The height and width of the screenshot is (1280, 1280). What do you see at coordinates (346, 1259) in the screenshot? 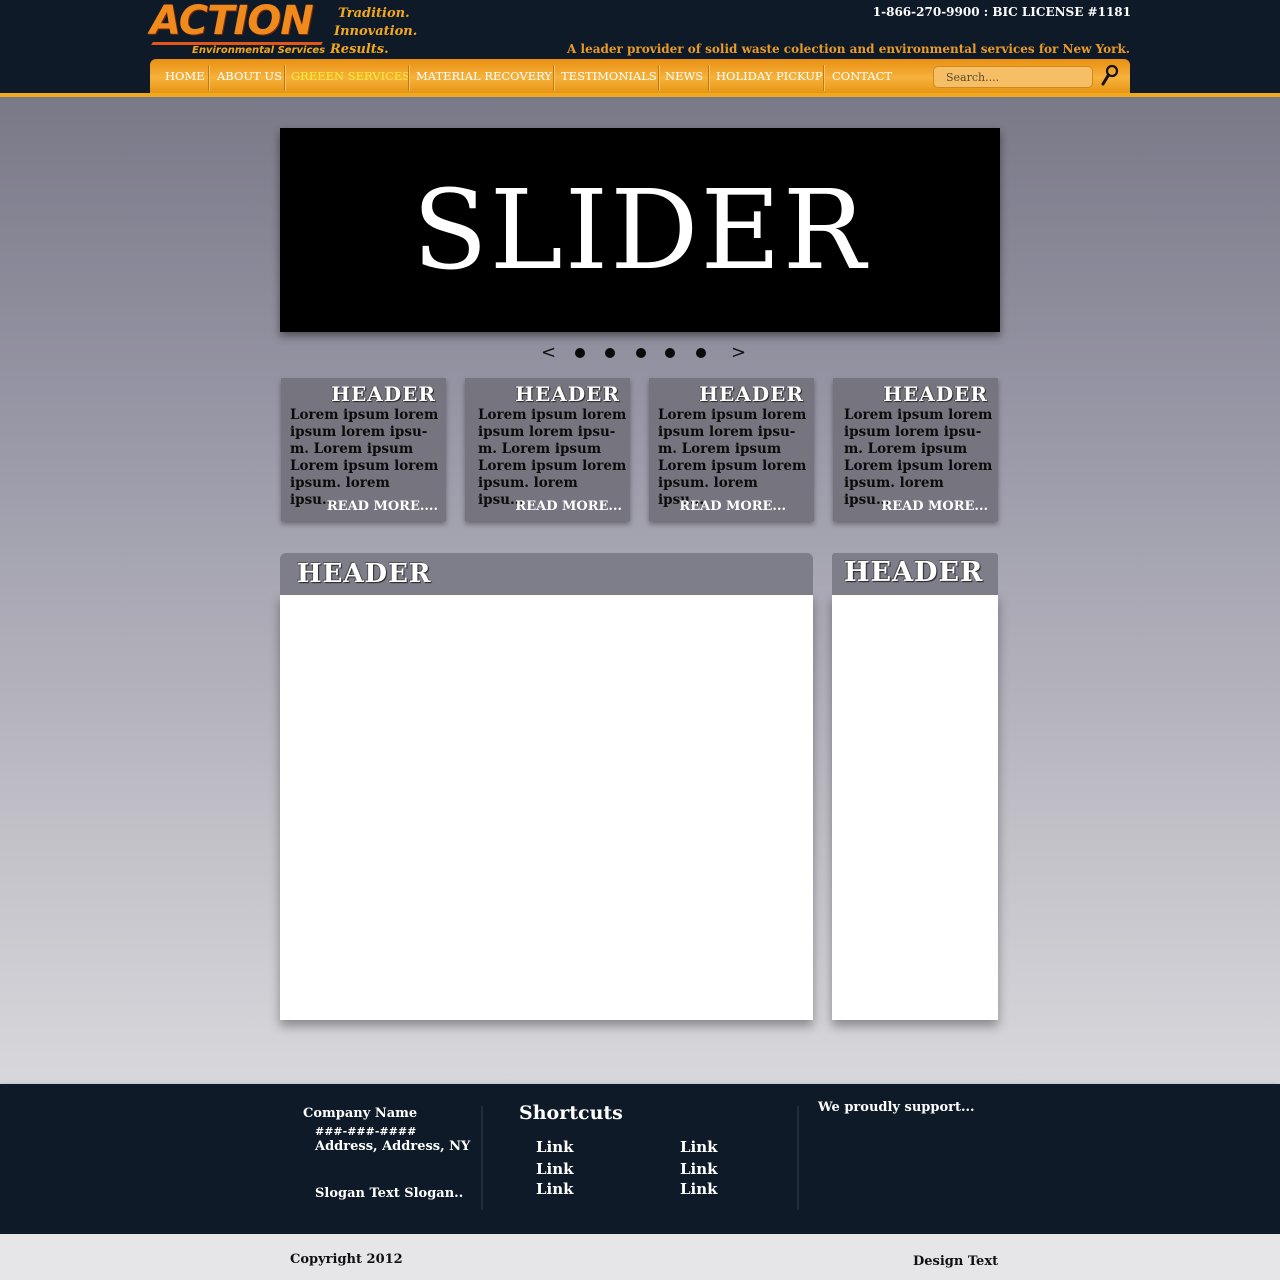
I see `copyright-text: Copyright 2012` at bounding box center [346, 1259].